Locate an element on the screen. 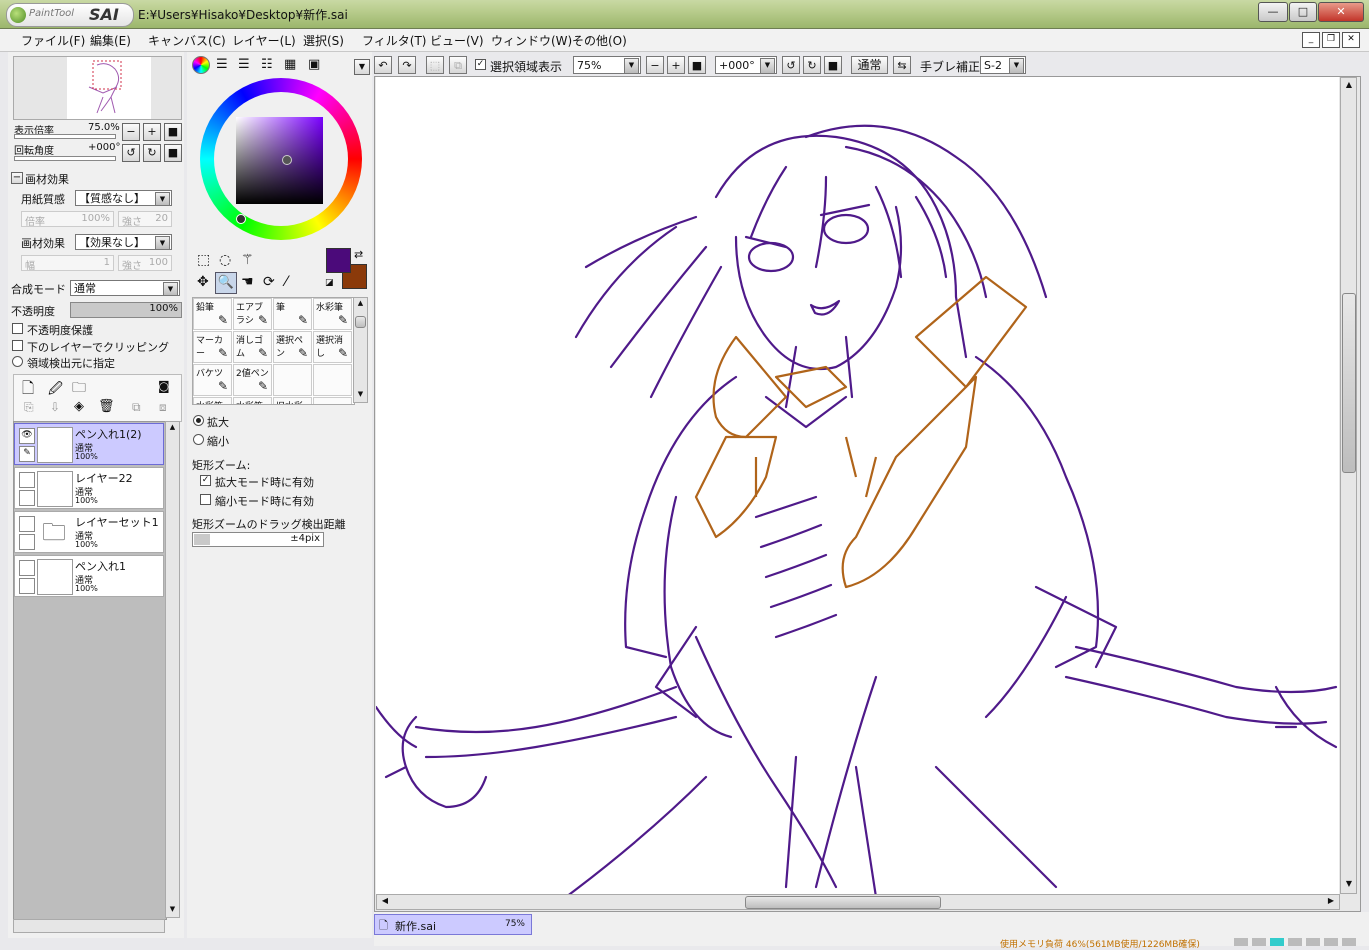 The width and height of the screenshot is (1369, 950). effect-select: 【効果なし】 ▼ is located at coordinates (123, 242).